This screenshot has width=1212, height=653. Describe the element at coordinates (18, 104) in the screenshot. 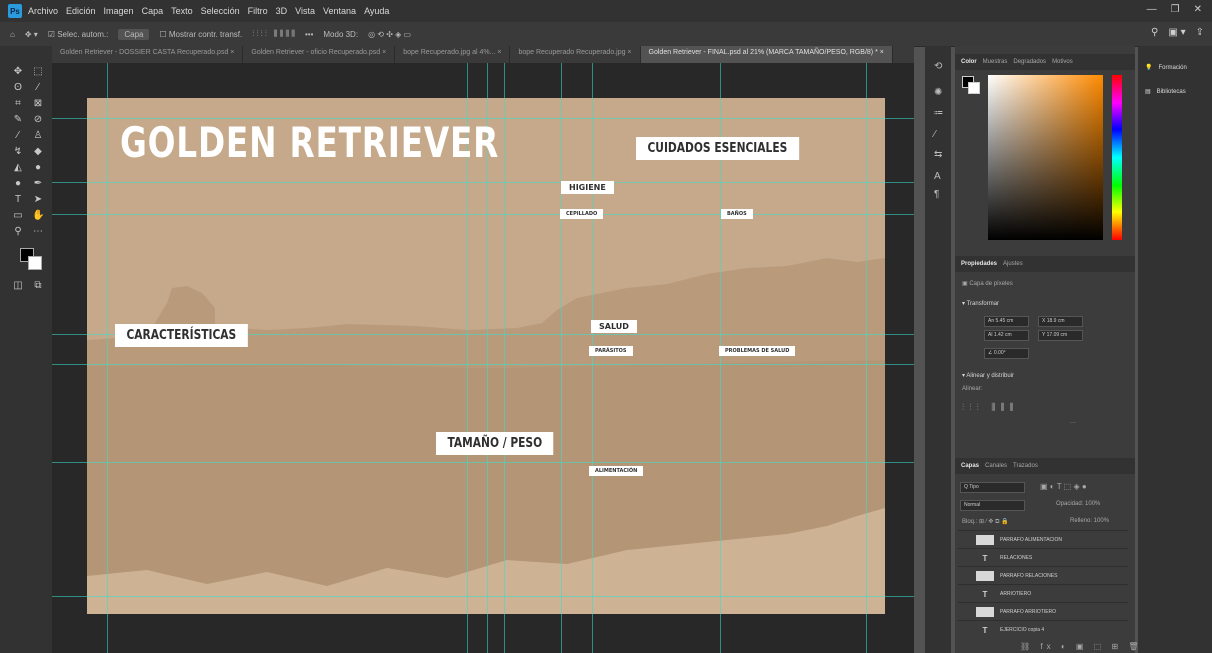

I see `crop-tool-icon: ⌗` at that location.